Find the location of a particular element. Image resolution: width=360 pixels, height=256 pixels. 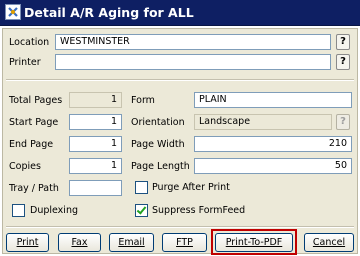

start-page-field: 1 is located at coordinates (95, 122).